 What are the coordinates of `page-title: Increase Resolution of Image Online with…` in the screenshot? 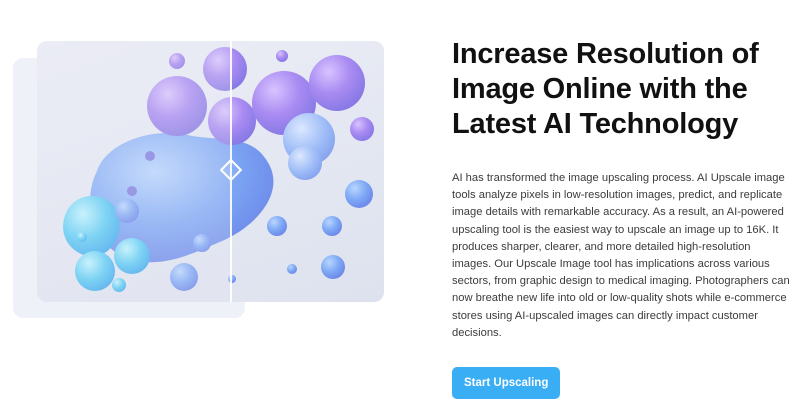 It's located at (605, 89).